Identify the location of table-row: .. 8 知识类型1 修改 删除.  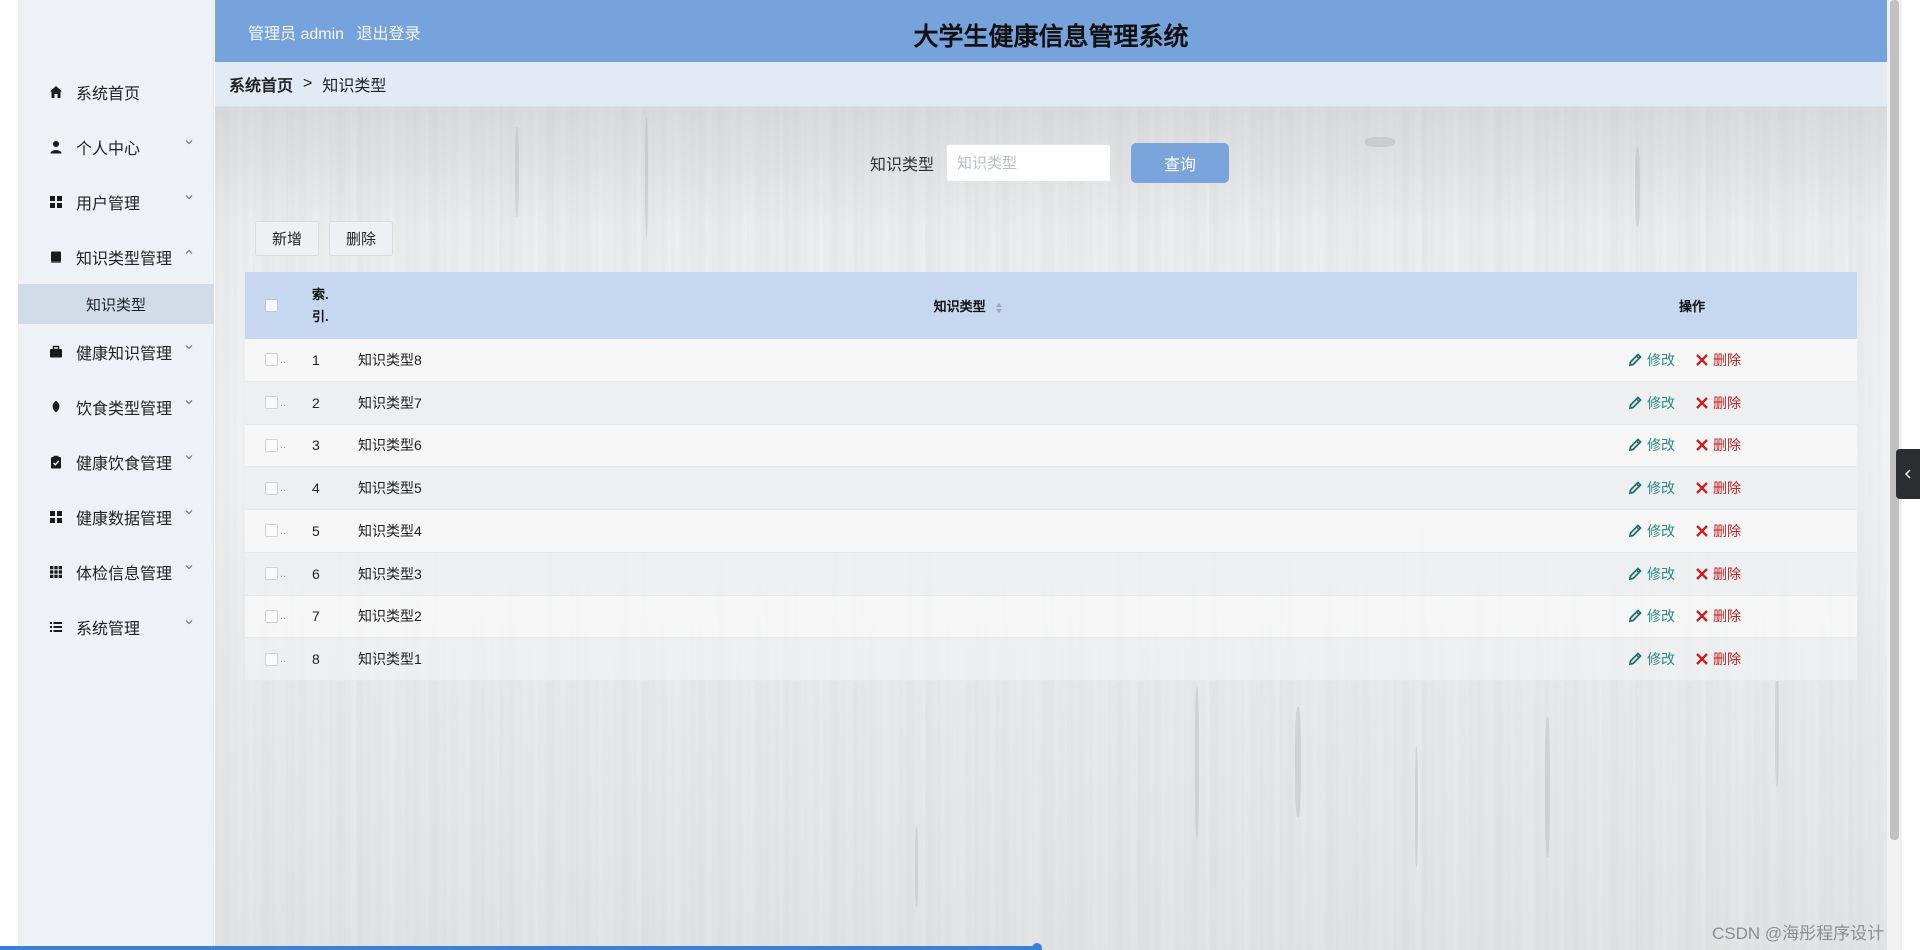
(1051, 659).